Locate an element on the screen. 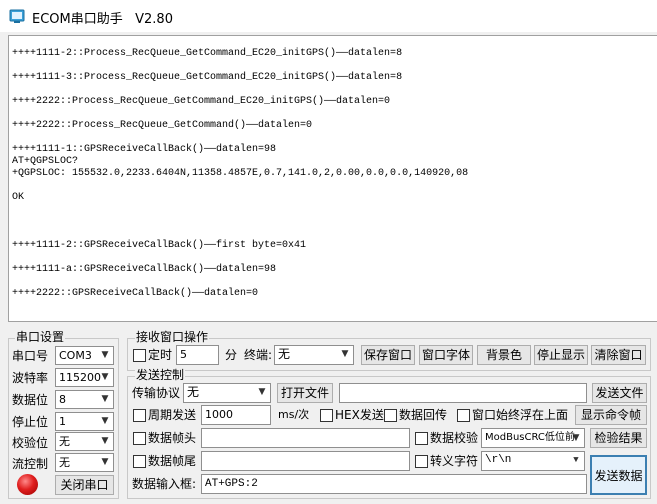 This screenshot has width=657, height=504. port-select: COM3 ▼ is located at coordinates (84, 355).